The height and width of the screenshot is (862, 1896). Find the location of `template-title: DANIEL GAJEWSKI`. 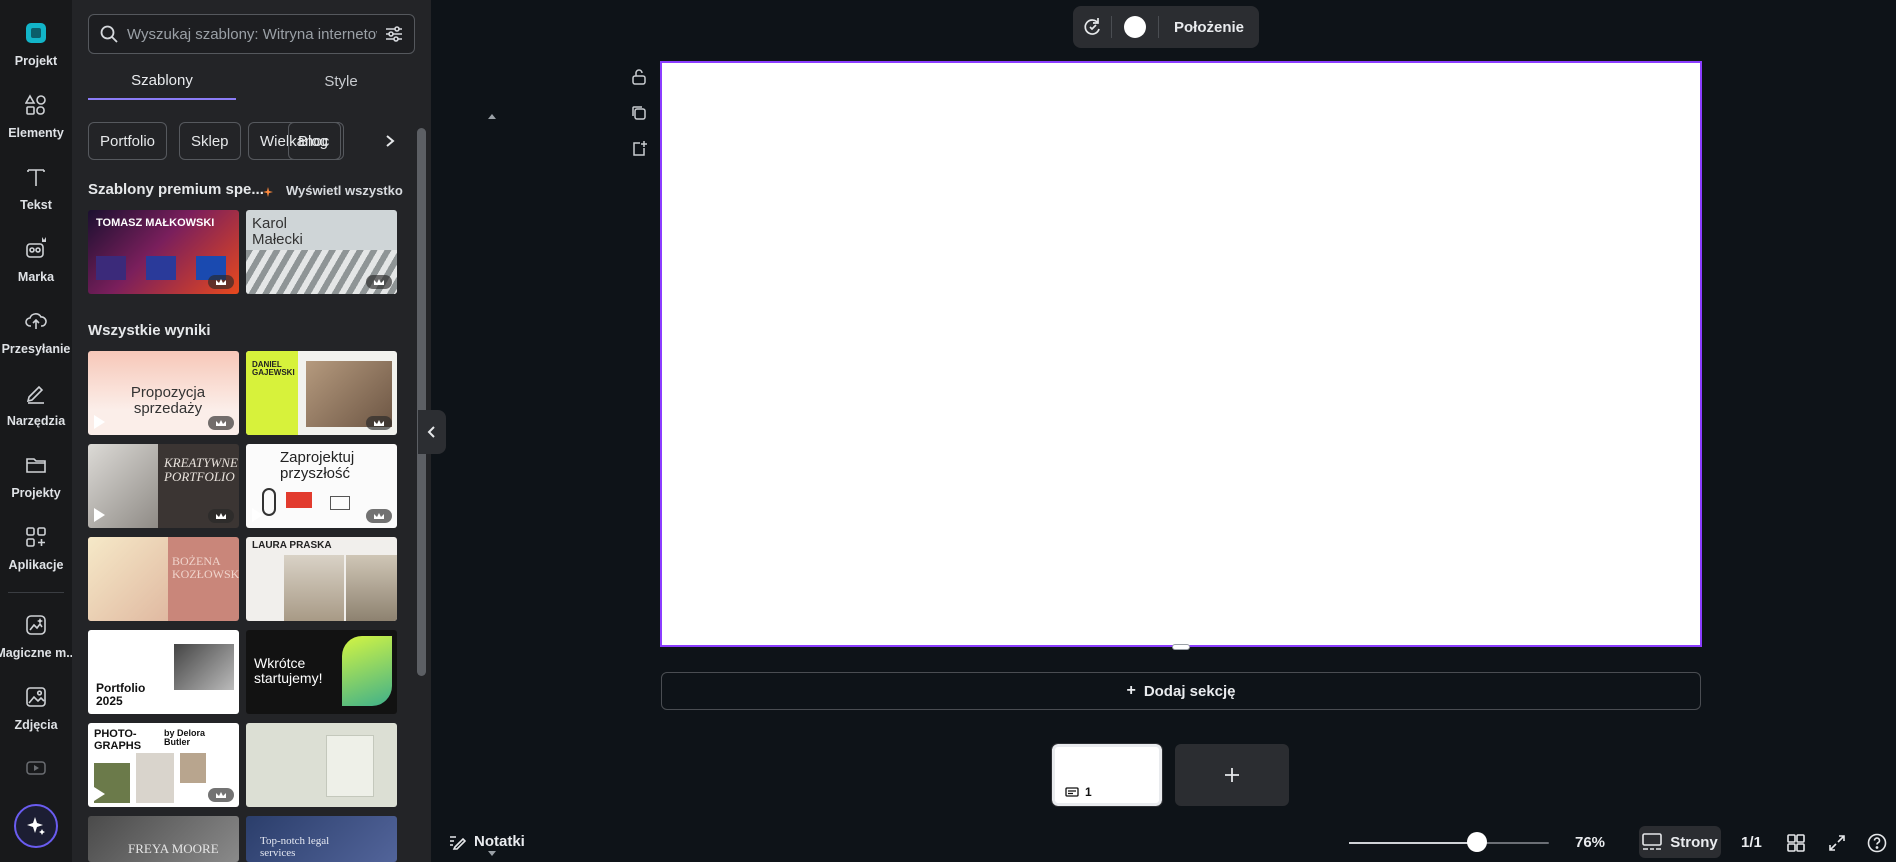

template-title: DANIEL GAJEWSKI is located at coordinates (273, 369).